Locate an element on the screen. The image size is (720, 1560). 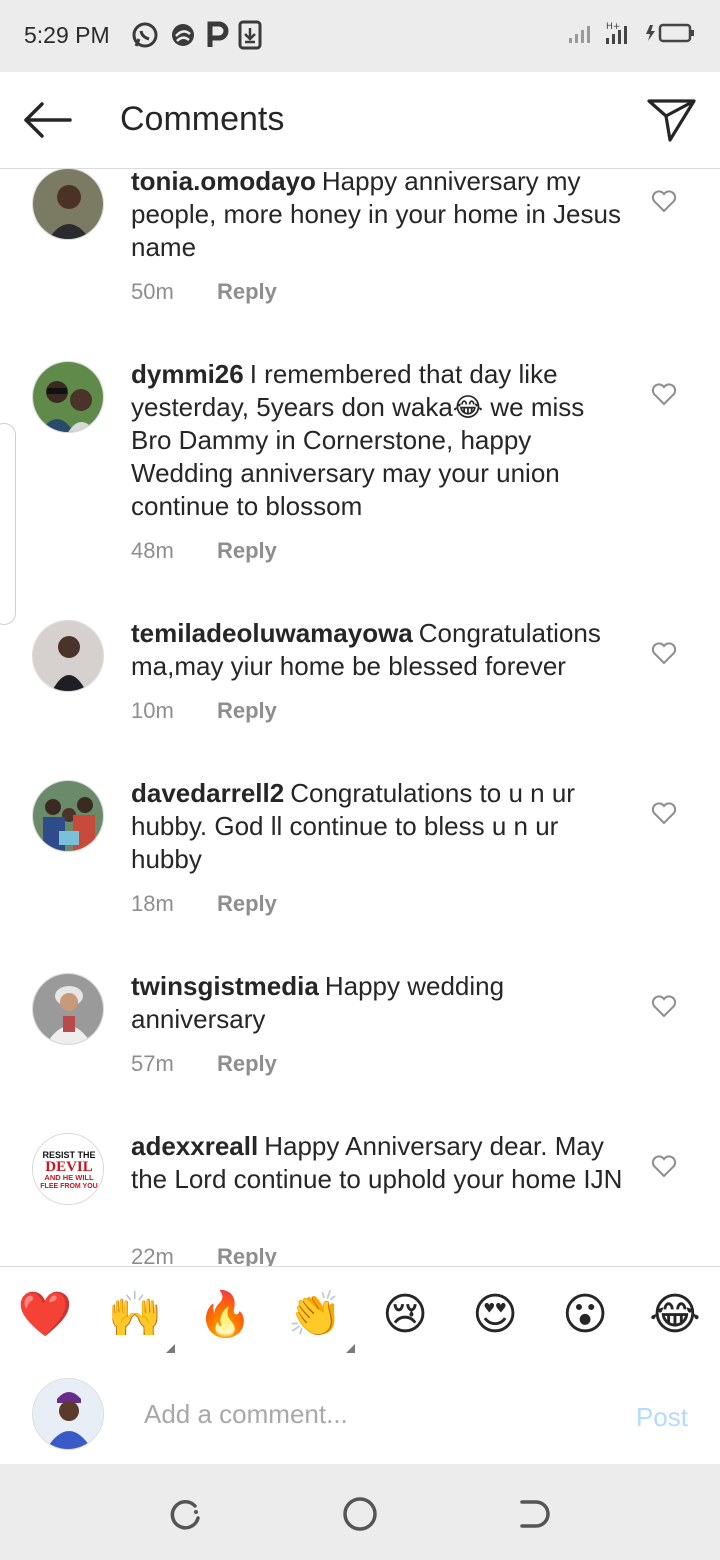
comment-meta: 10m Reply is located at coordinates (204, 711).